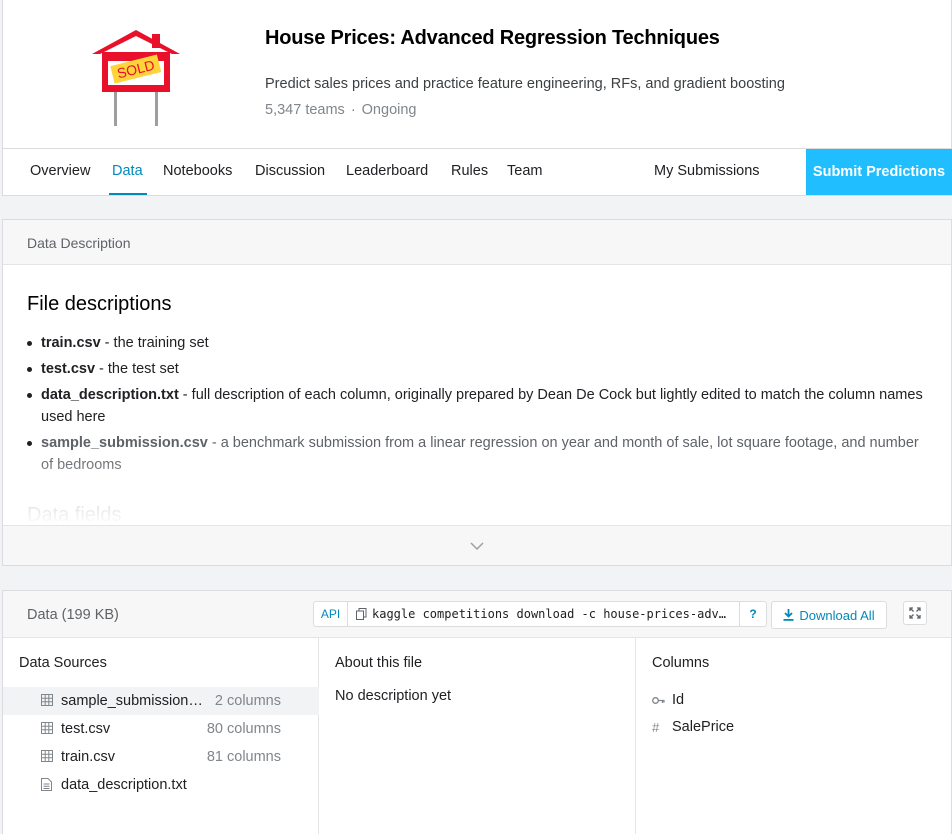 The height and width of the screenshot is (834, 952). I want to click on competition-status: Ongoing, so click(389, 110).